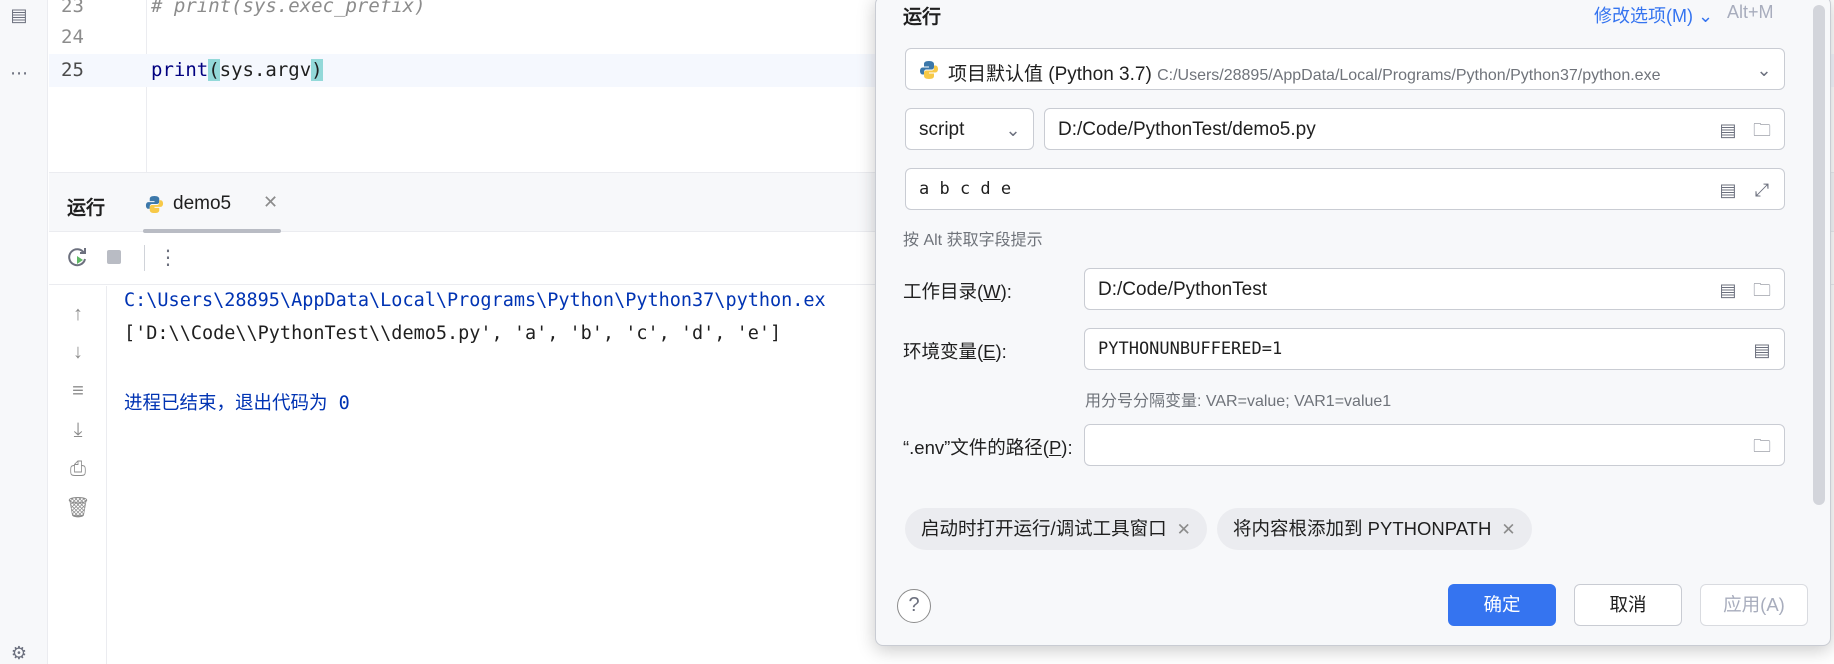  What do you see at coordinates (1414, 129) in the screenshot?
I see `script-path-input: D:/Code/PythonTest/demo5.py ▤ 🗀` at bounding box center [1414, 129].